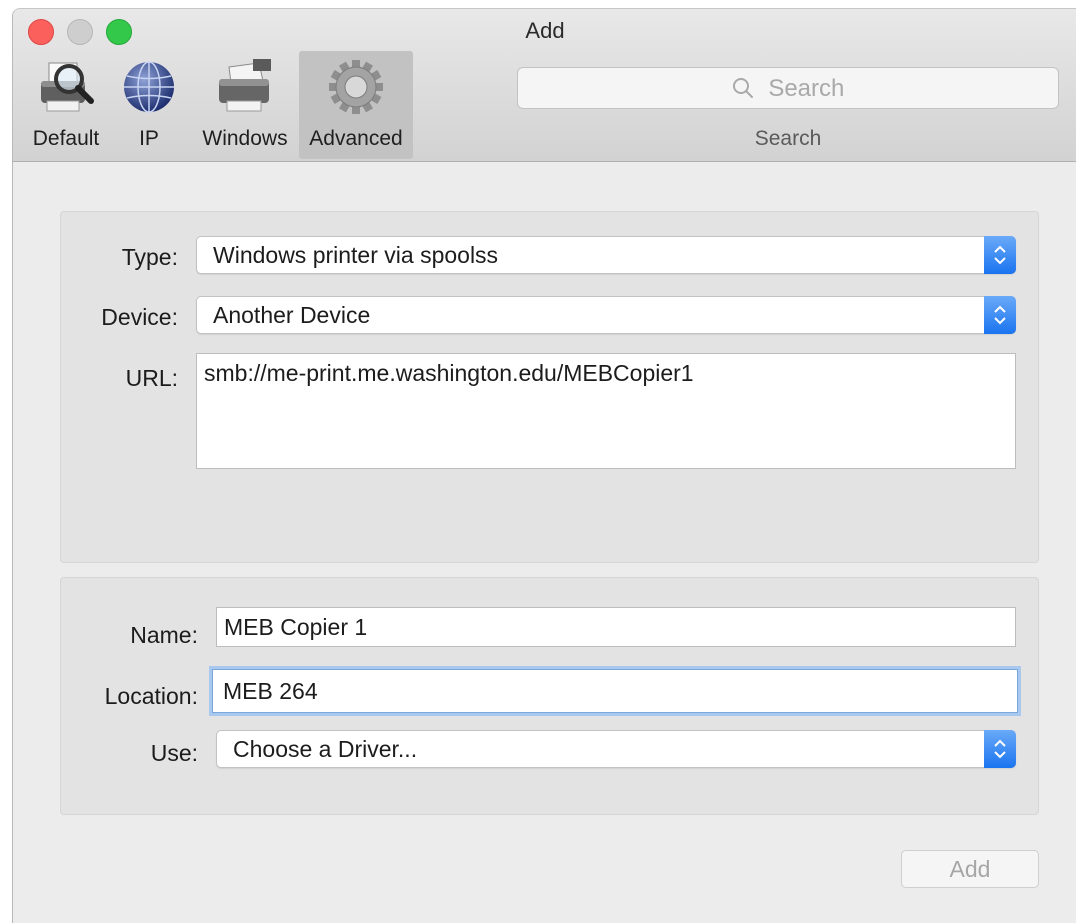 Image resolution: width=1076 pixels, height=923 pixels. I want to click on search-field: Search, so click(788, 88).